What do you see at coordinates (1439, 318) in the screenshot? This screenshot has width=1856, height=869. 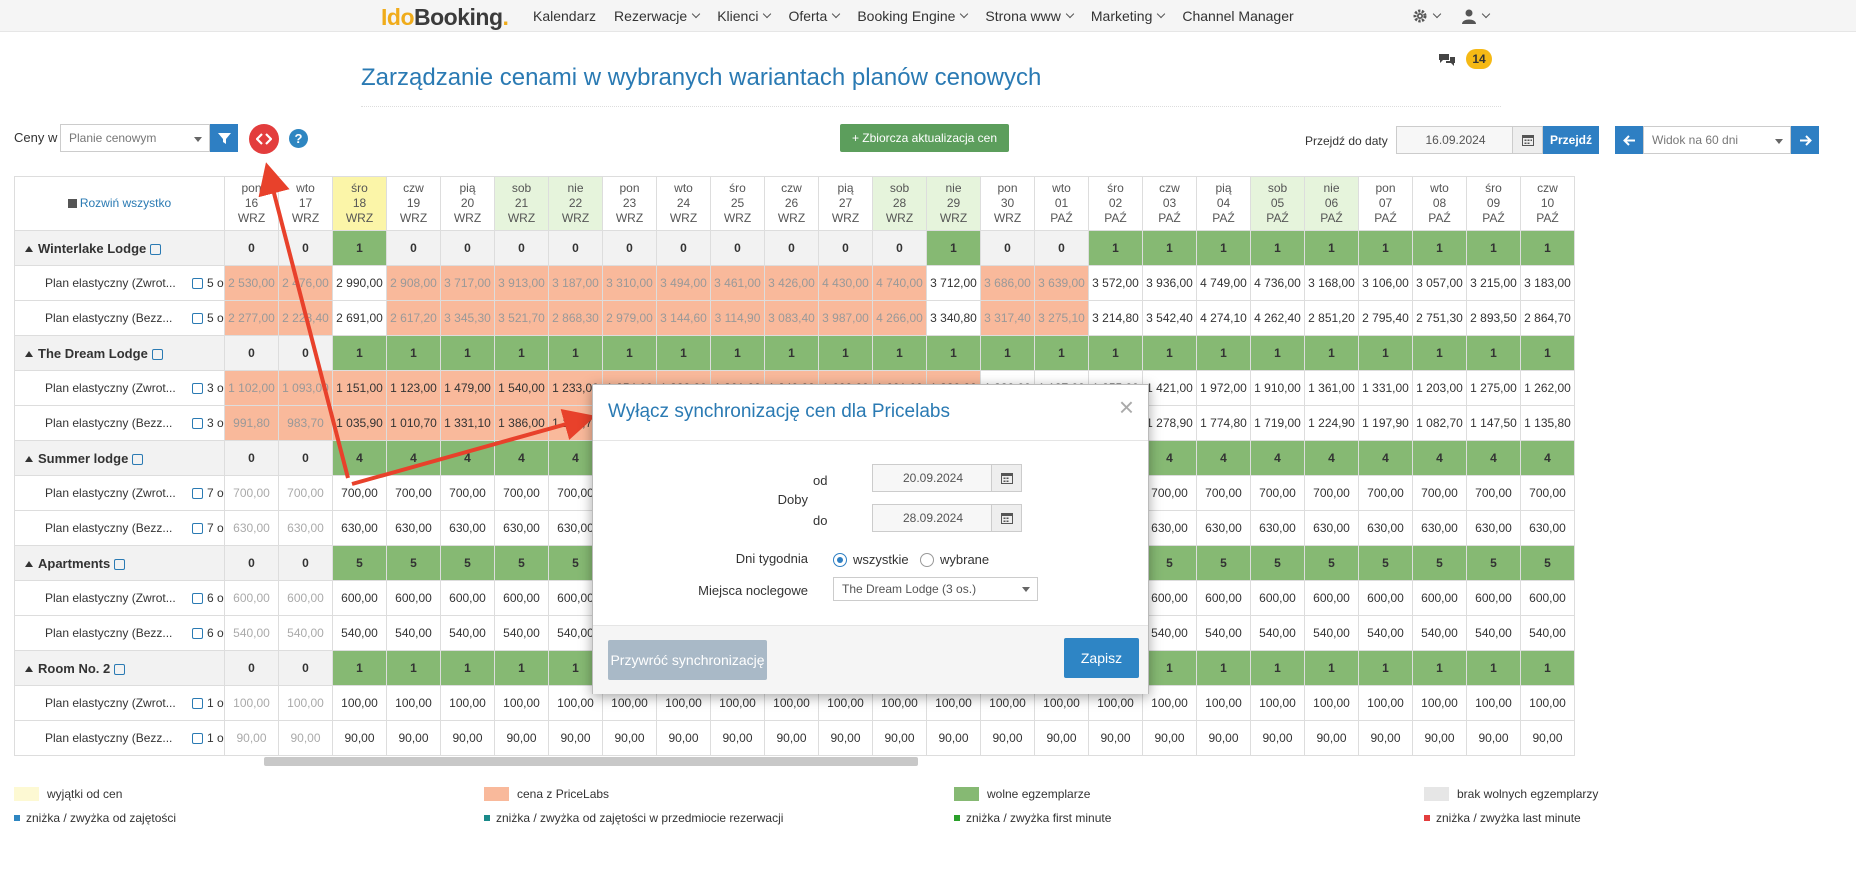 I see `price-cell: 2 751,30` at bounding box center [1439, 318].